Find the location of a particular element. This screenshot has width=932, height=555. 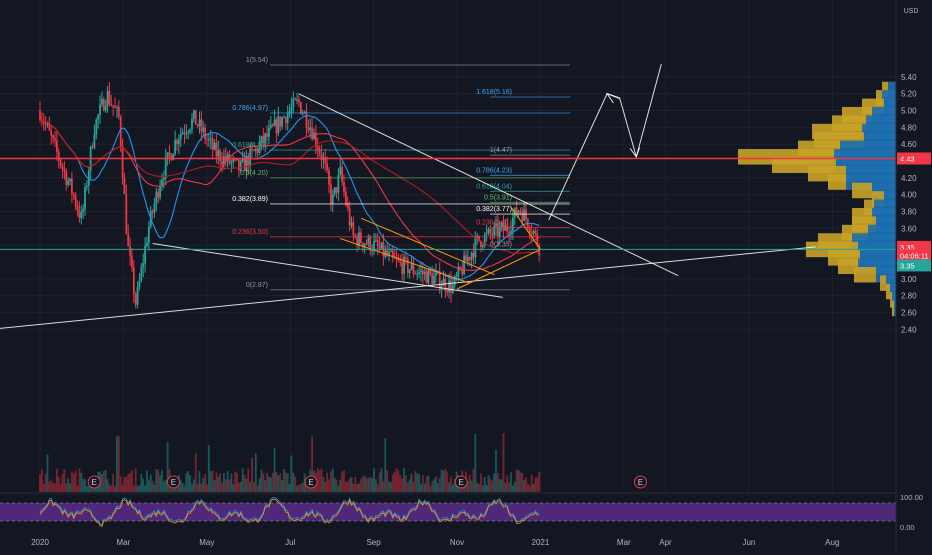

ma-slow-line is located at coordinates (289, 186).